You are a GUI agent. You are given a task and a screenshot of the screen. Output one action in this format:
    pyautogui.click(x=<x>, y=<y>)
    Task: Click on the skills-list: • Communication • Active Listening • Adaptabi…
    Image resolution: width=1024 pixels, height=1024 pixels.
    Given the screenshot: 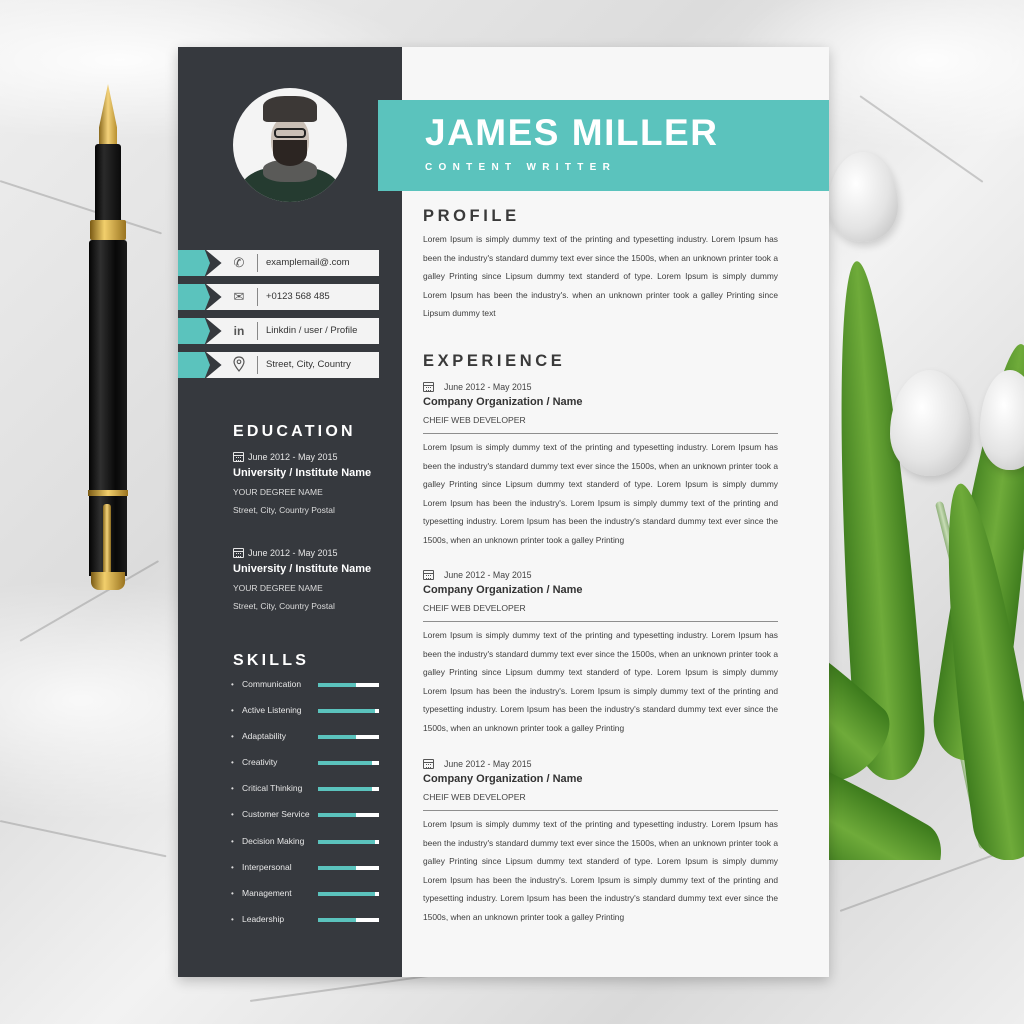 What is the action you would take?
    pyautogui.click(x=306, y=807)
    